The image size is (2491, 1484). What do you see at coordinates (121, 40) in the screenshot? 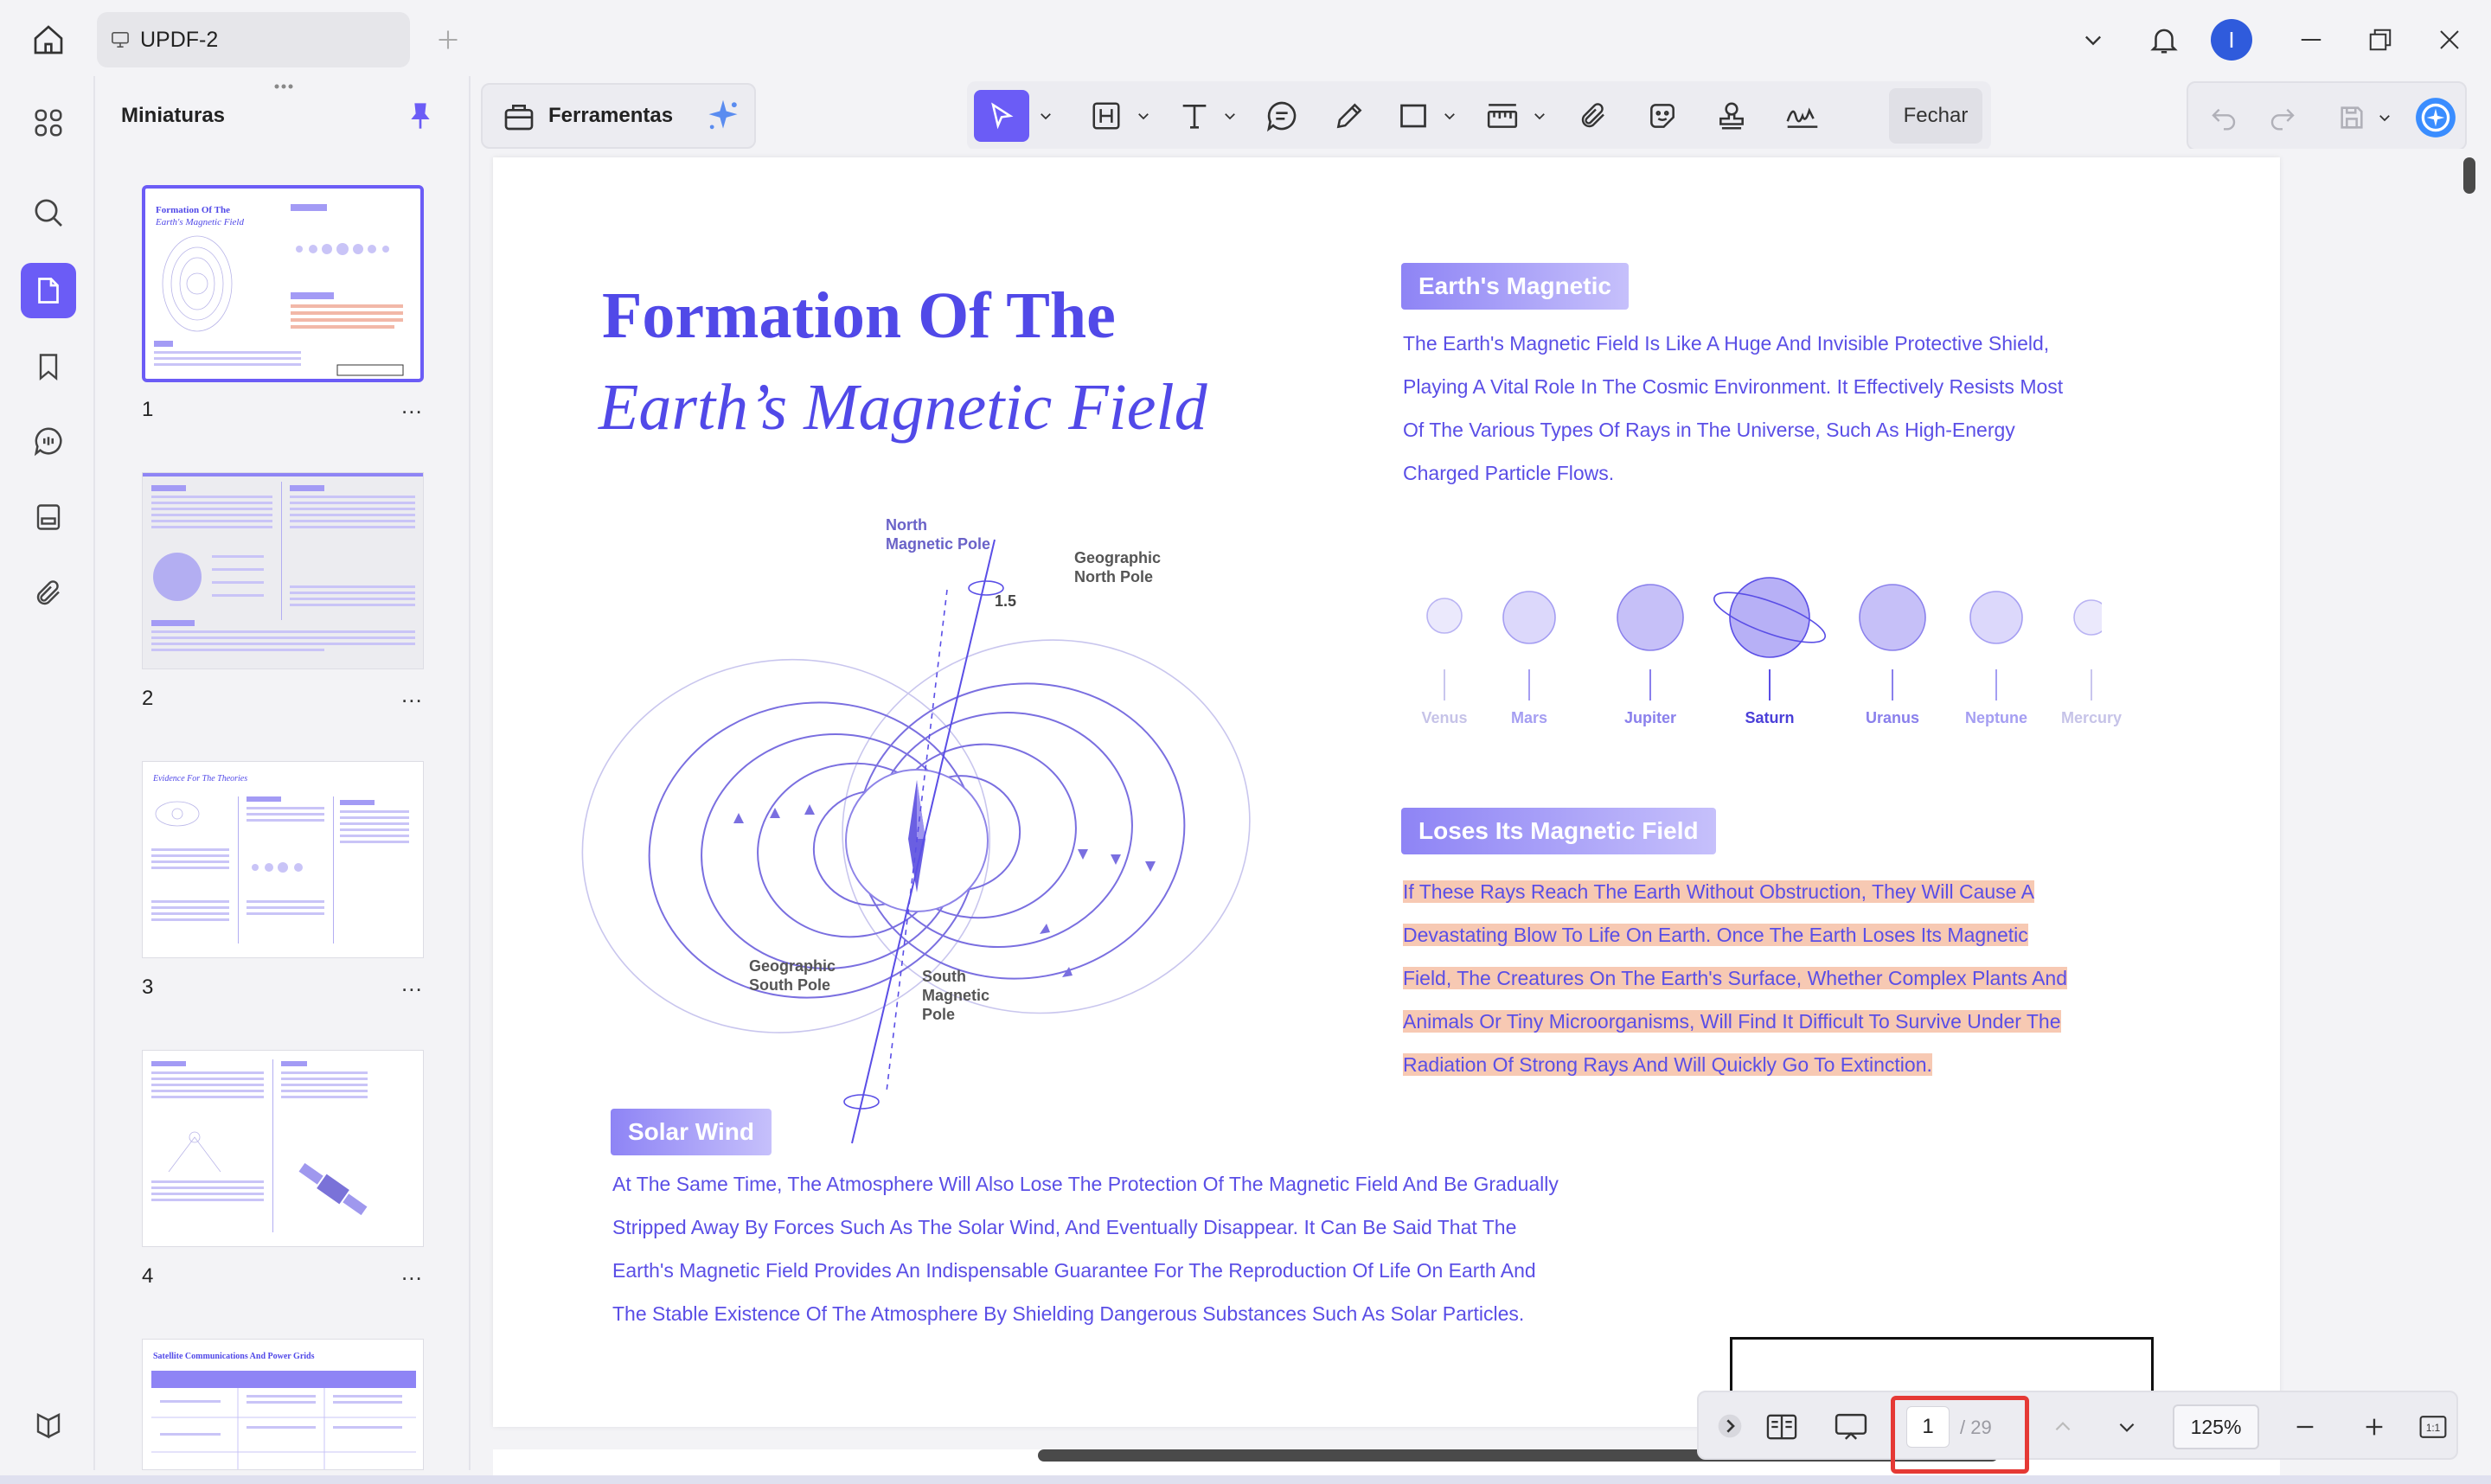
I see `monitor-icon` at bounding box center [121, 40].